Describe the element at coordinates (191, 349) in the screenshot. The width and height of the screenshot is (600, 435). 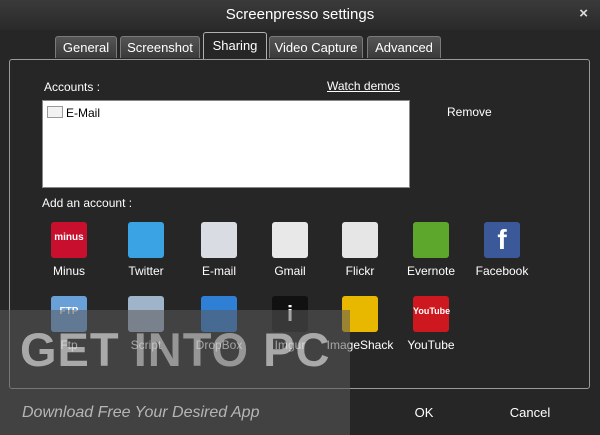
I see `watermark-into: INTO` at that location.